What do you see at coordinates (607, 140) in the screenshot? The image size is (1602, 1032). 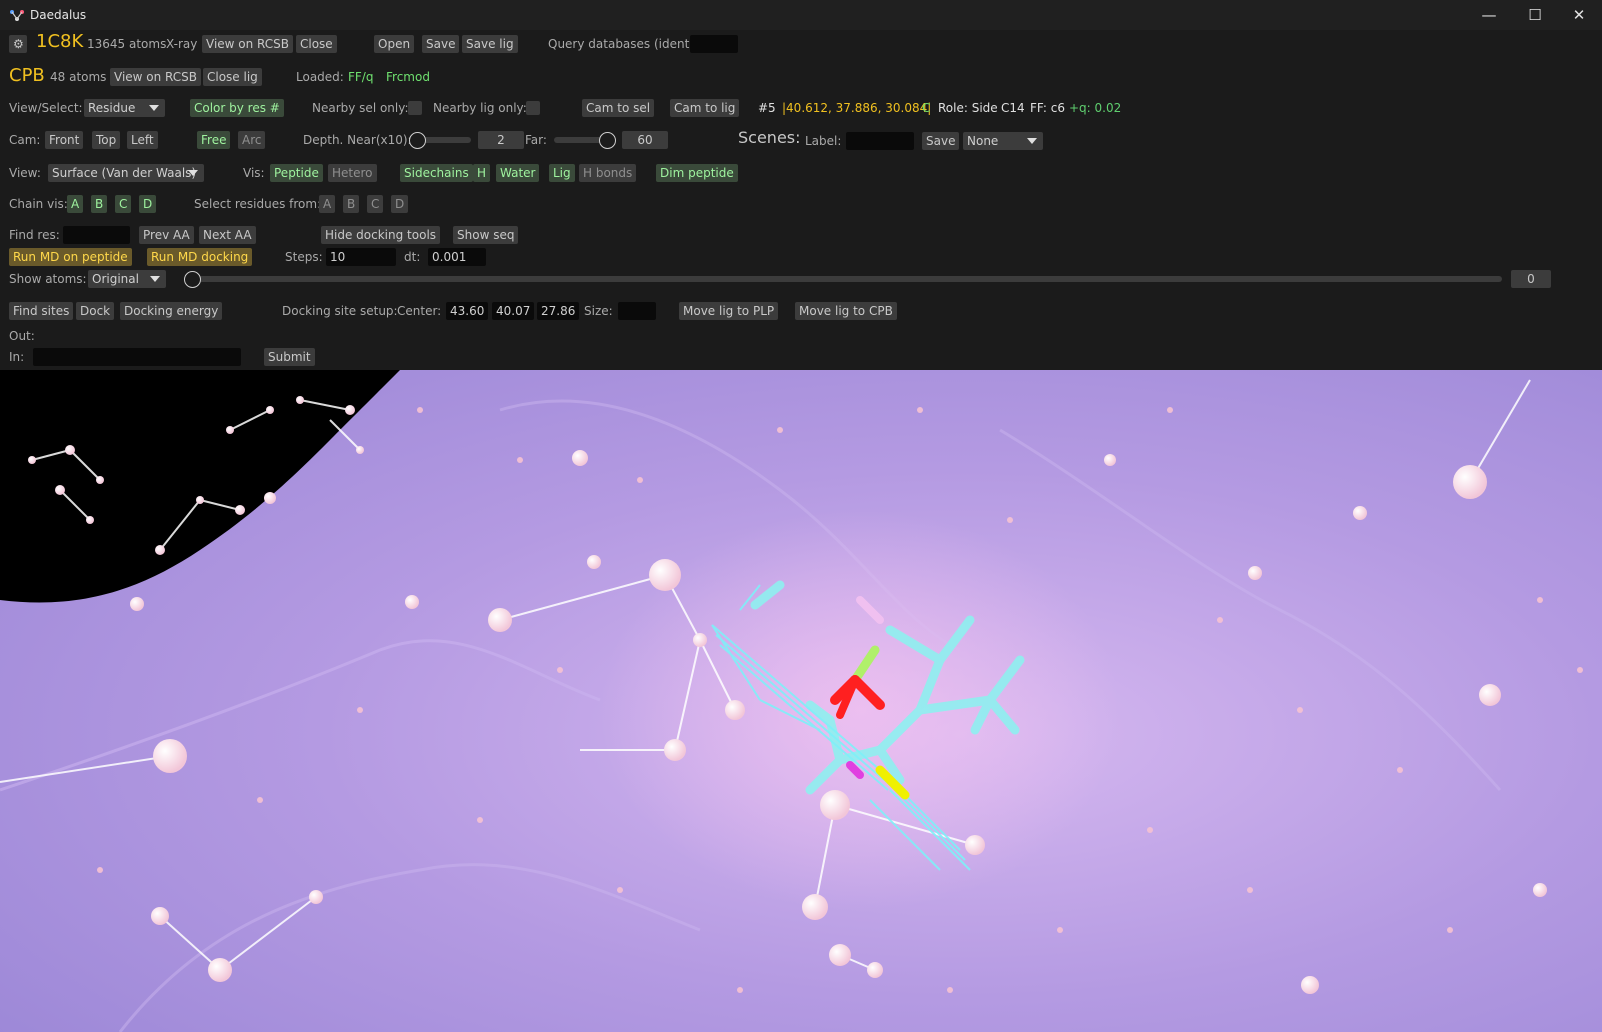 I see `far-slider-handle` at bounding box center [607, 140].